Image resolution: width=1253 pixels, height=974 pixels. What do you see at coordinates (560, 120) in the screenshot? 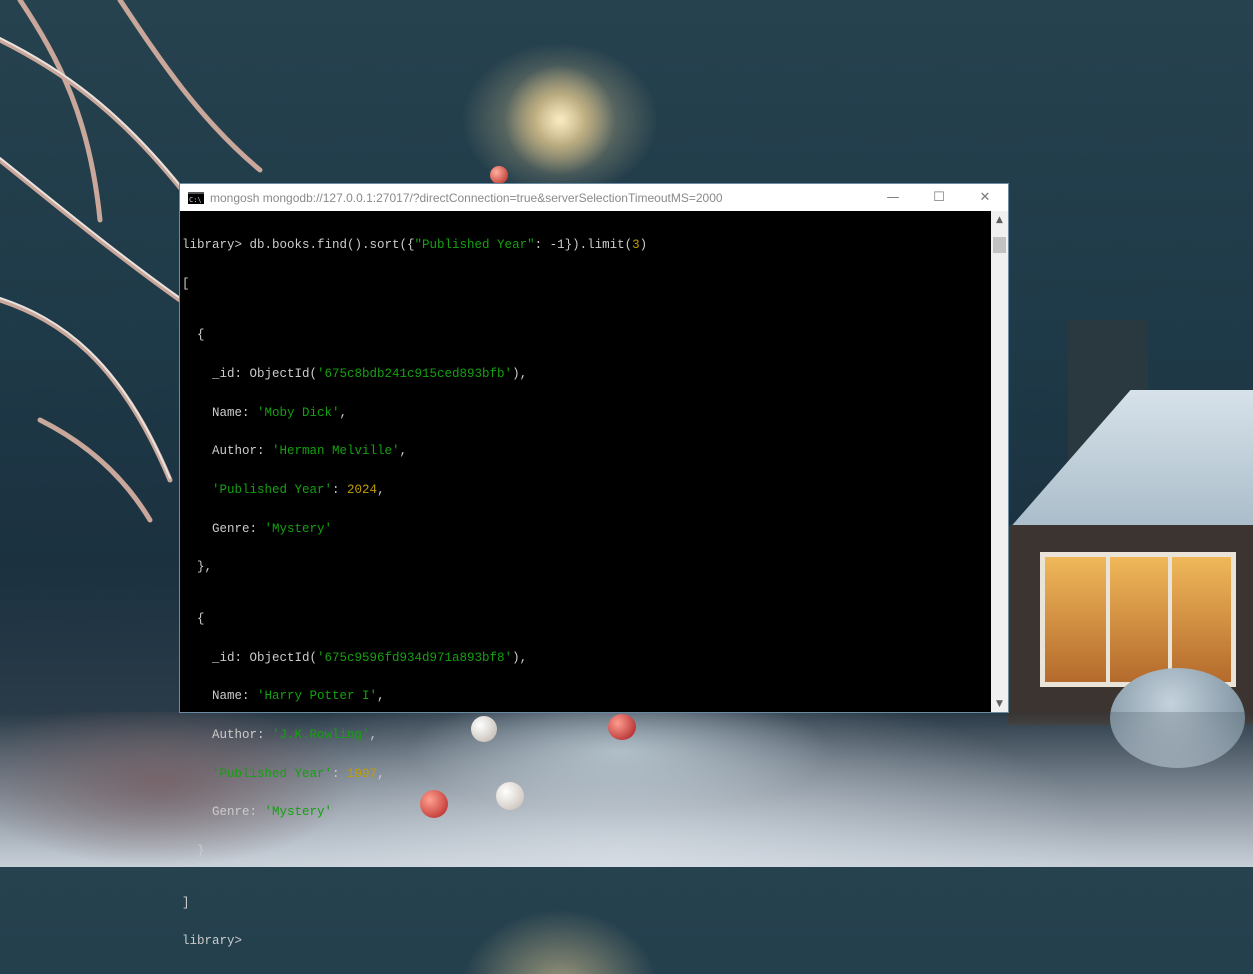
I see `christmas-tree-light` at bounding box center [560, 120].